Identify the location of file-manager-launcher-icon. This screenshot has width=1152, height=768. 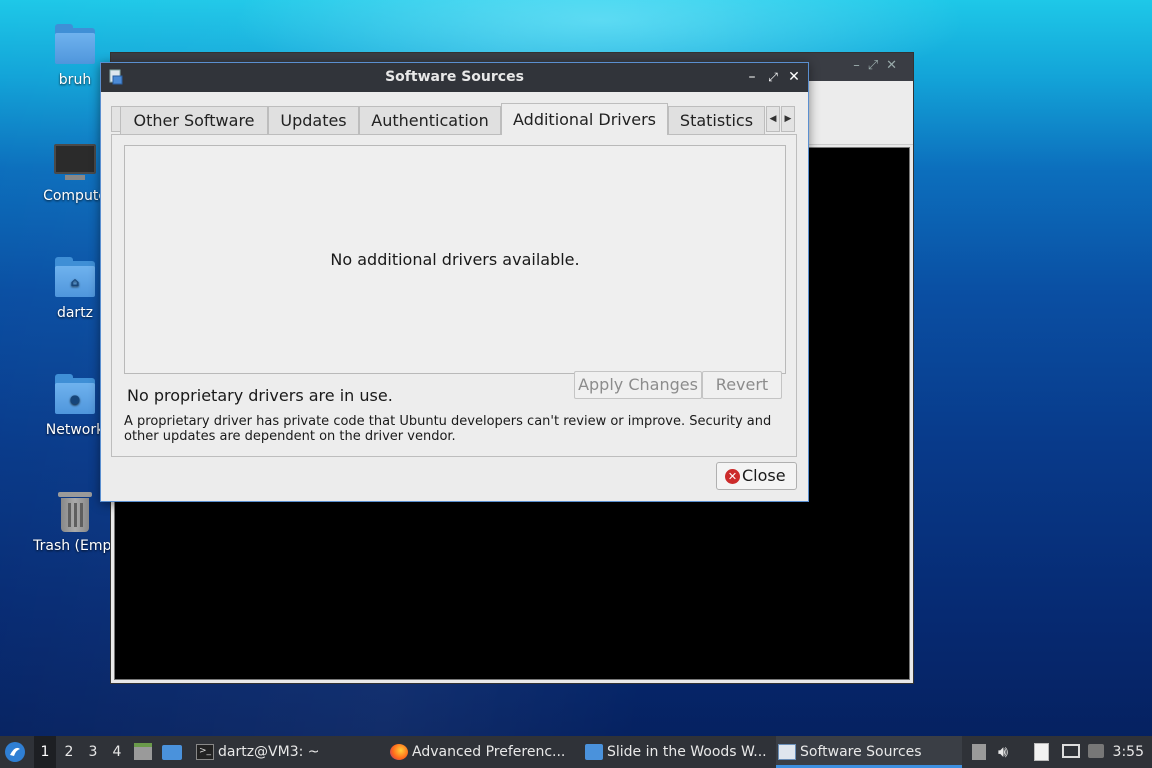
(143, 751).